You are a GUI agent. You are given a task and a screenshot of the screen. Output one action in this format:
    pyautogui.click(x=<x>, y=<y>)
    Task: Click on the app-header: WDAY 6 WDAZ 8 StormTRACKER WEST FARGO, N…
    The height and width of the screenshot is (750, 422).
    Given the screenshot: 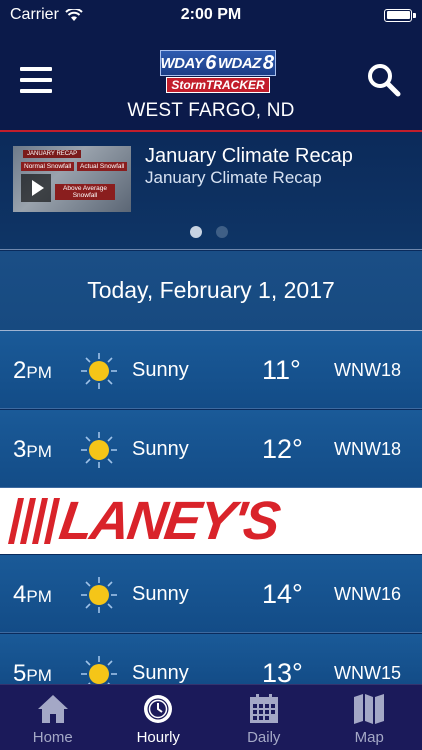 What is the action you would take?
    pyautogui.click(x=211, y=81)
    